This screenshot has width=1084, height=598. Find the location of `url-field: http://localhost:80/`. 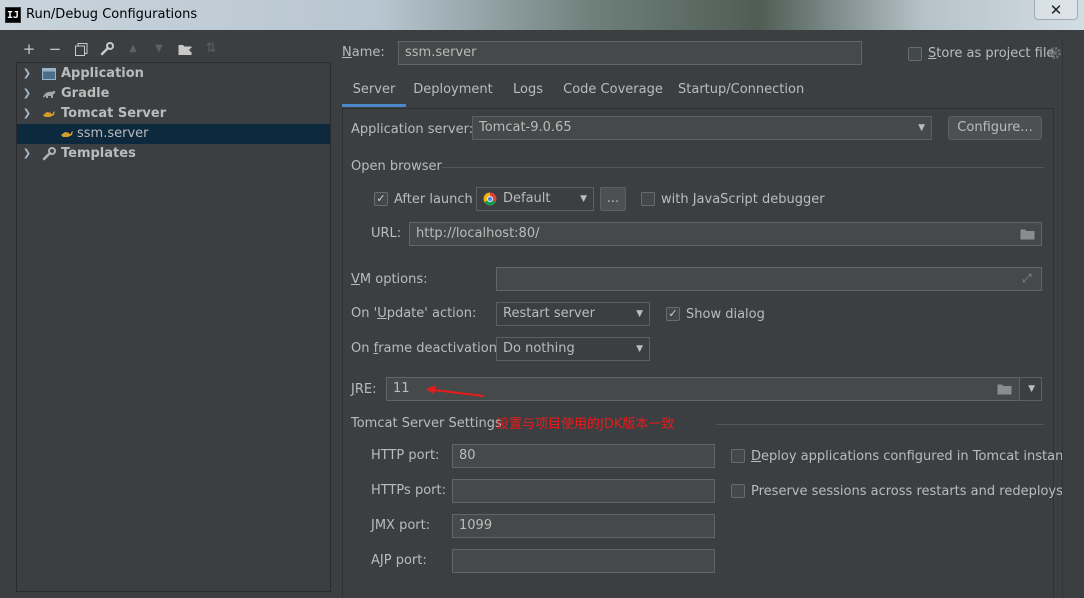

url-field: http://localhost:80/ is located at coordinates (725, 234).